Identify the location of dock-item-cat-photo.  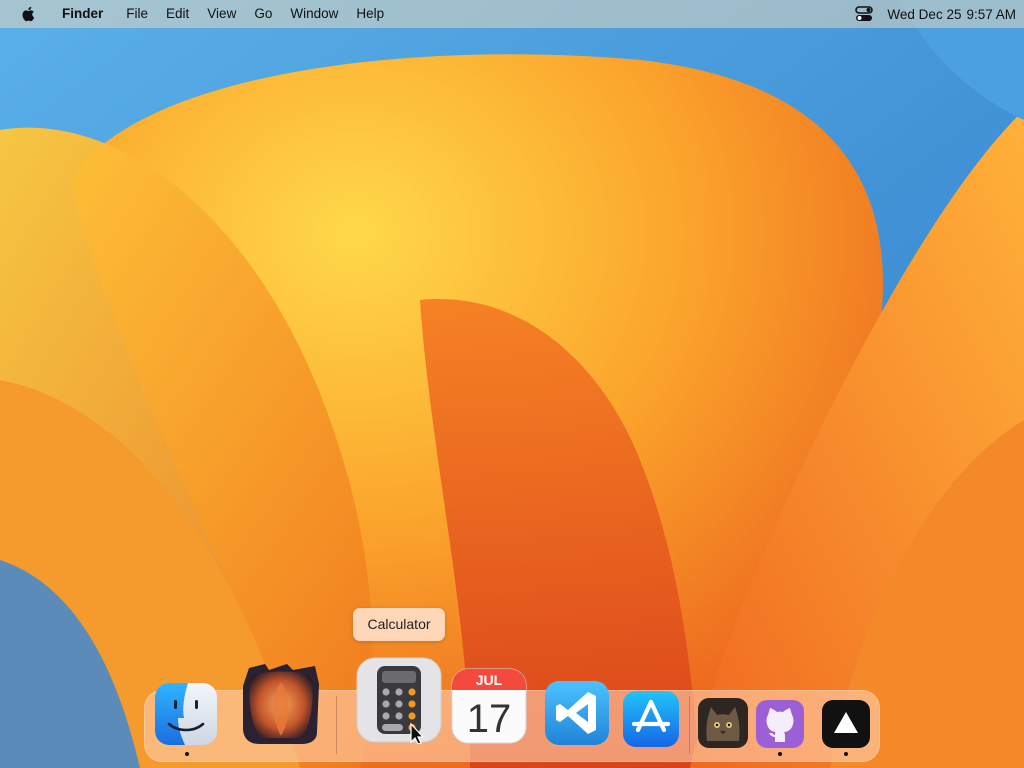
(723, 723).